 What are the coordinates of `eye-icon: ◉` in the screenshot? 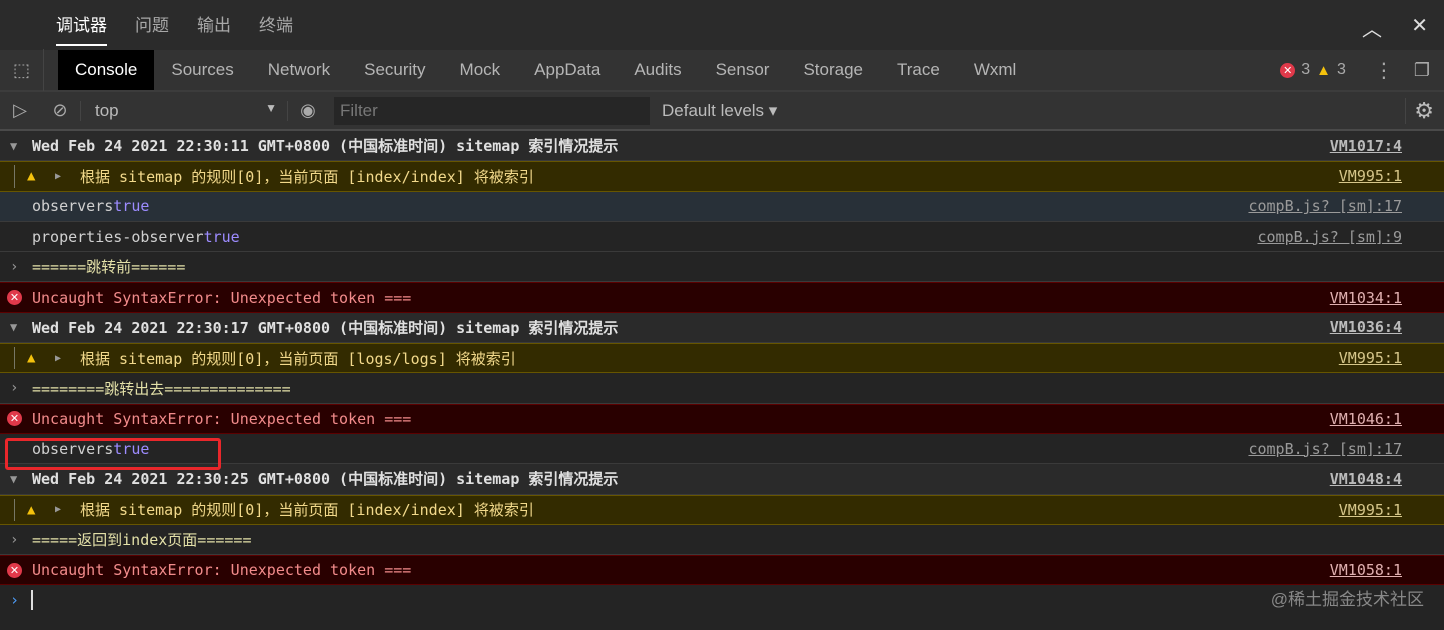 It's located at (308, 110).